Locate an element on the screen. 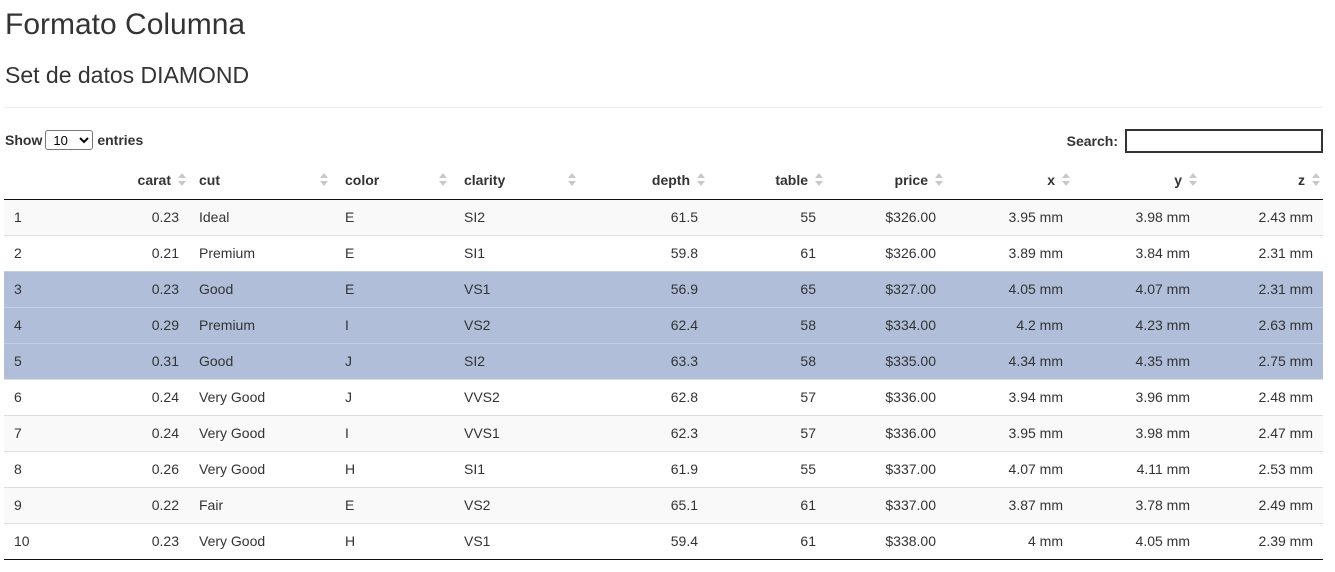 This screenshot has height=572, width=1335. cell-y: 3.84 mm is located at coordinates (1136, 252).